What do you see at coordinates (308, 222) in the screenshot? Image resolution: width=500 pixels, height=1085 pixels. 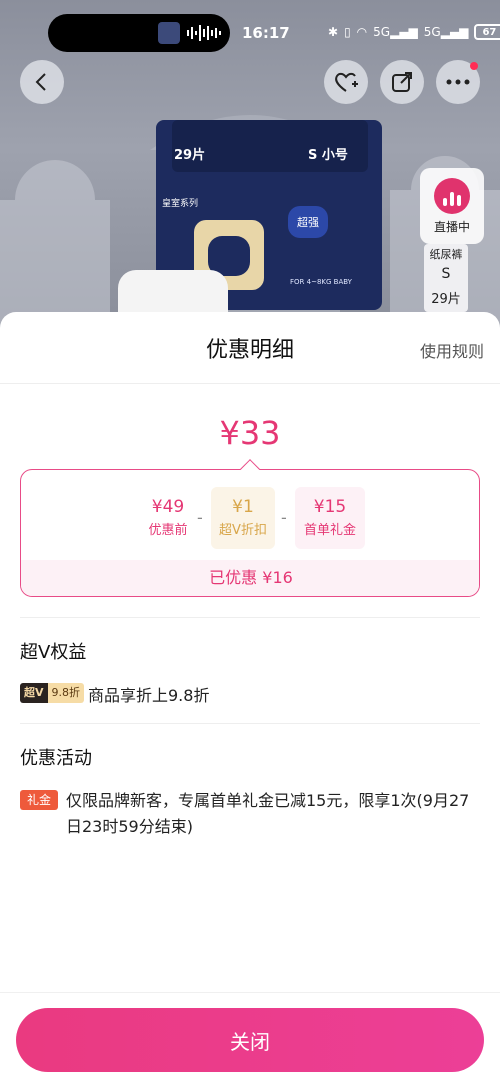 I see `bag-strong-badge: 超强` at bounding box center [308, 222].